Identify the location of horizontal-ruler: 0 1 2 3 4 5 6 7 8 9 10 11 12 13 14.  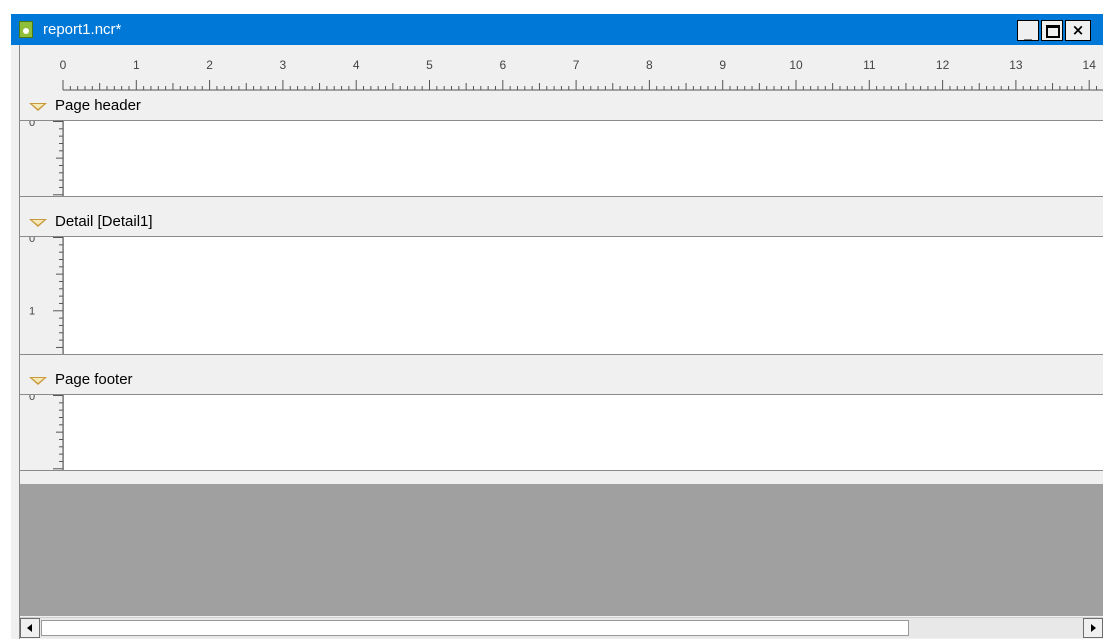
(561, 68).